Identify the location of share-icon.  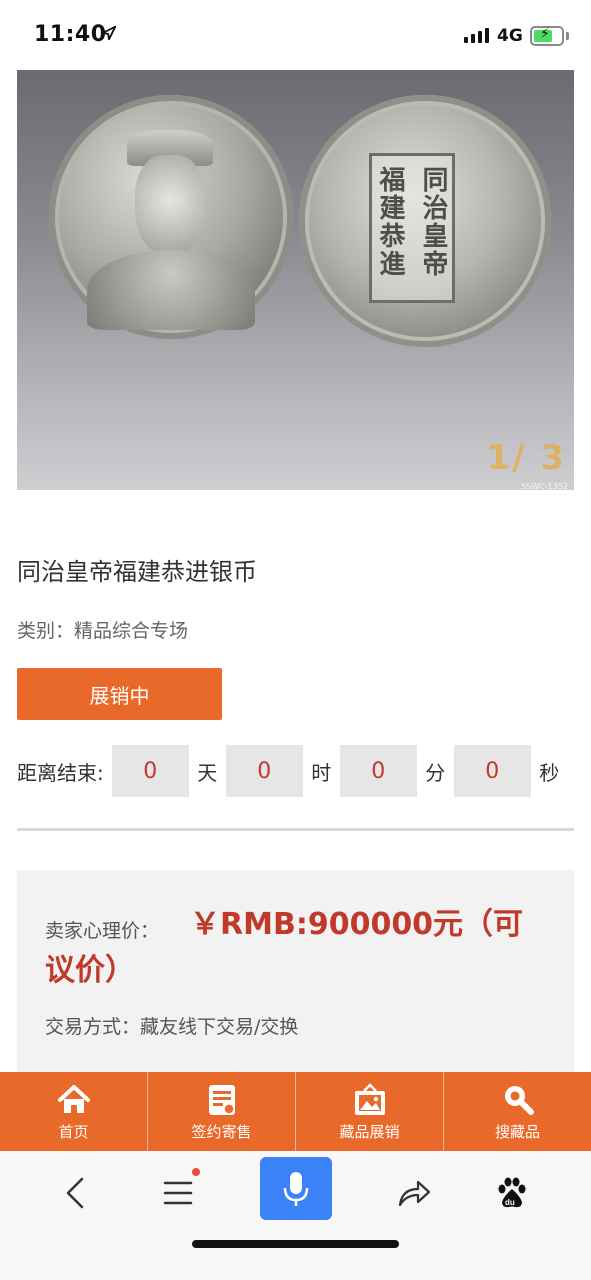
(414, 1193).